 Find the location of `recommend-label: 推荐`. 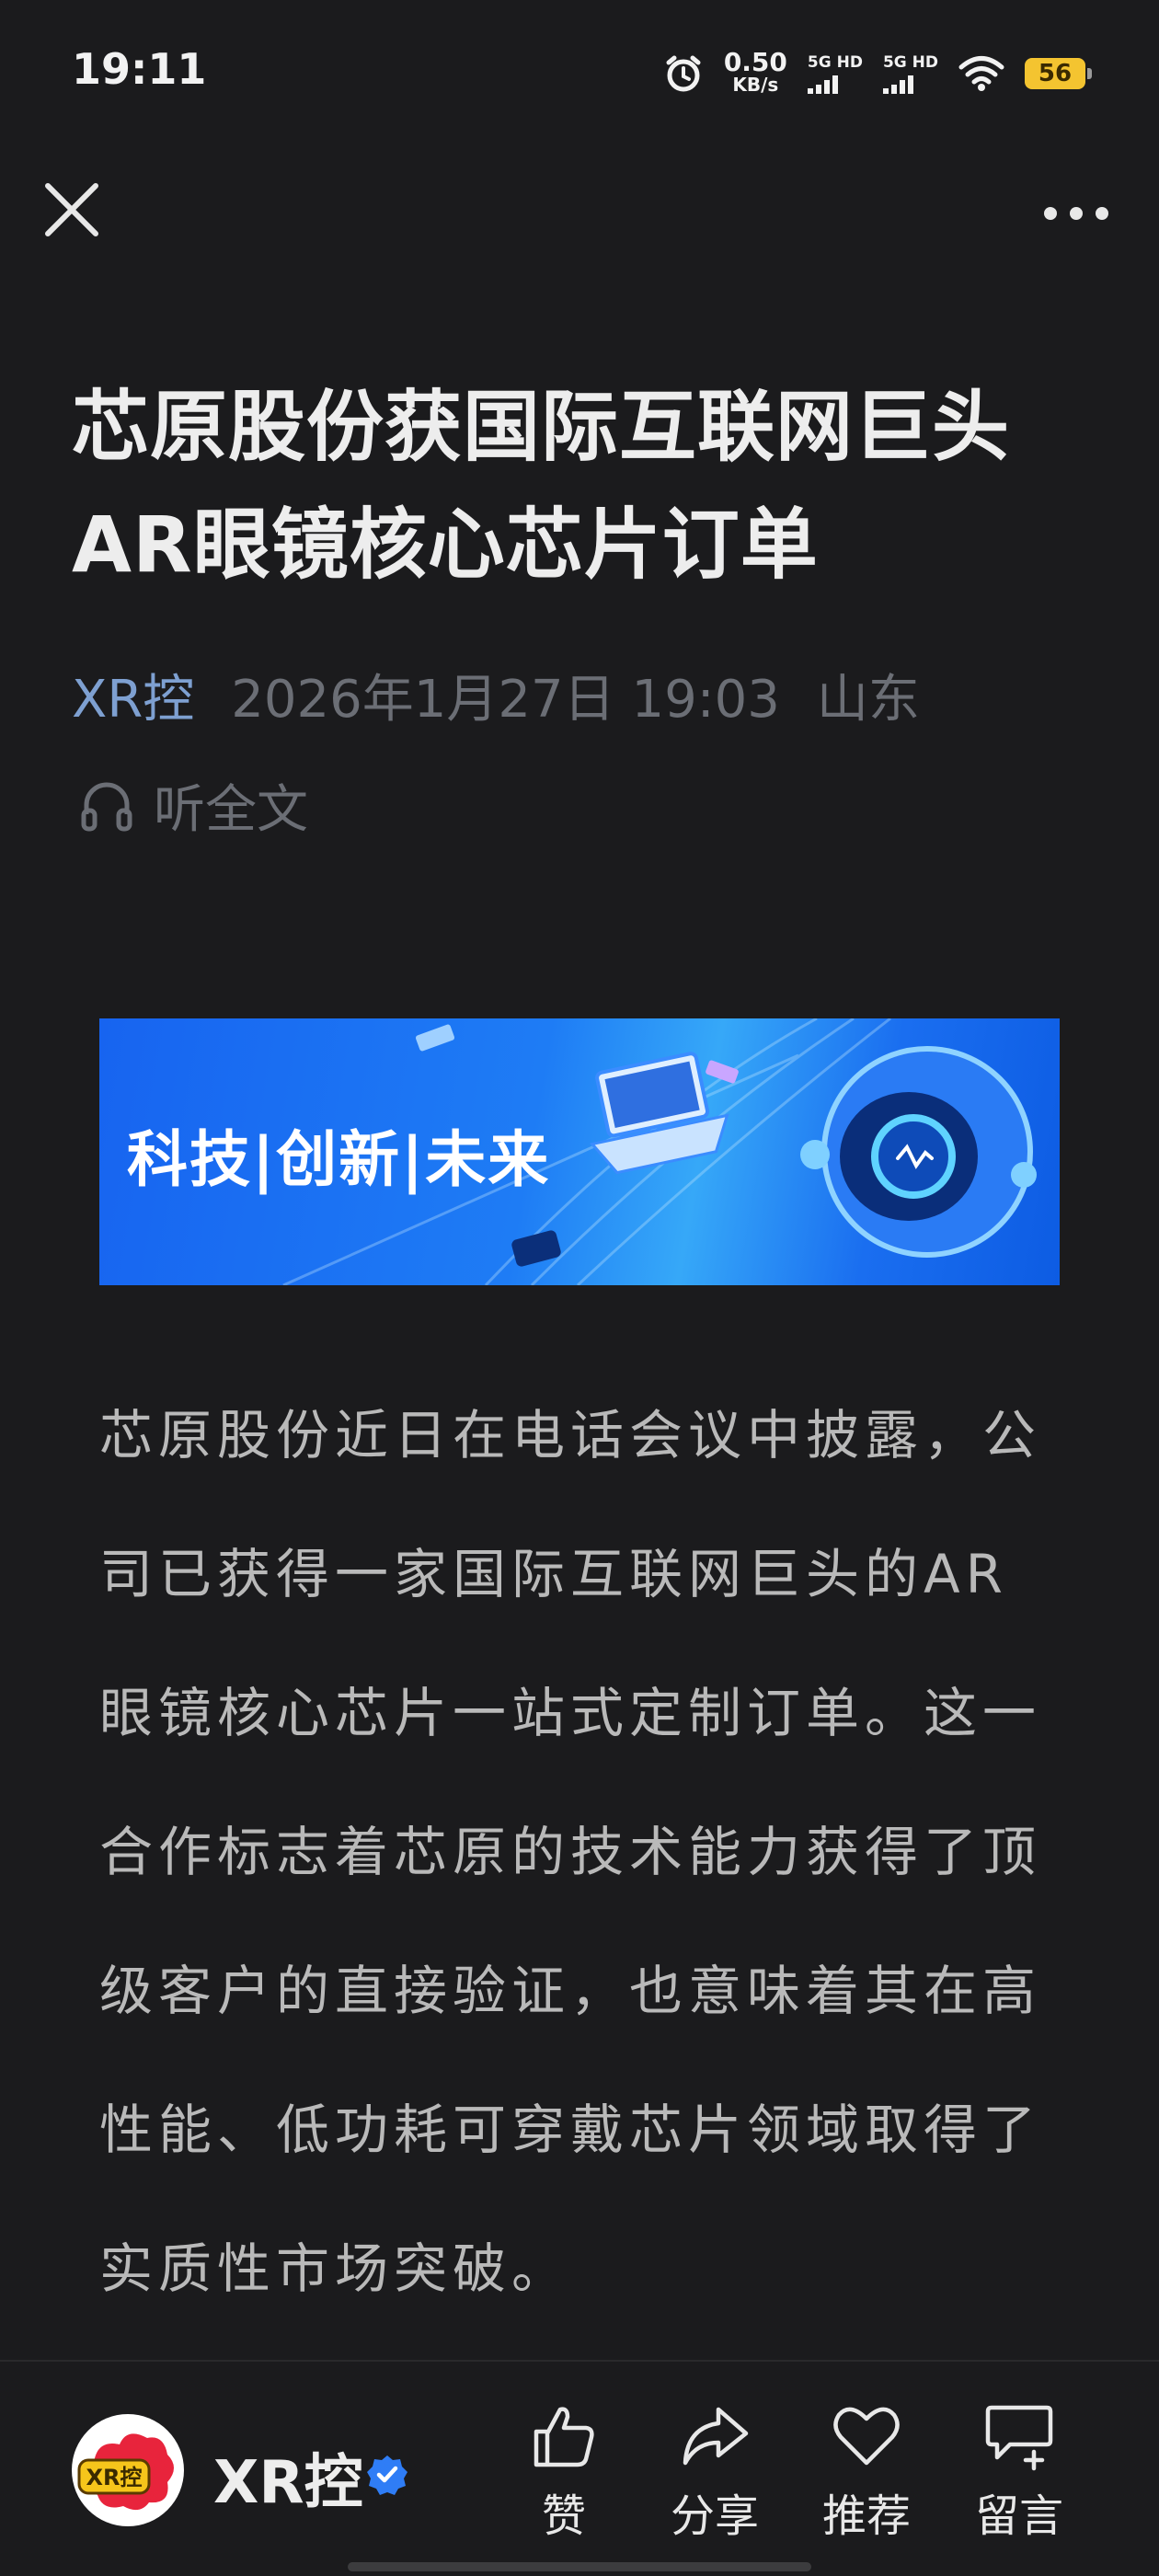

recommend-label: 推荐 is located at coordinates (866, 2516).